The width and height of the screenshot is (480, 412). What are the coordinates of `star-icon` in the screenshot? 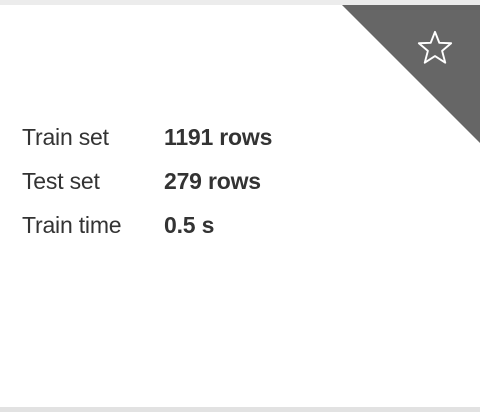 It's located at (435, 47).